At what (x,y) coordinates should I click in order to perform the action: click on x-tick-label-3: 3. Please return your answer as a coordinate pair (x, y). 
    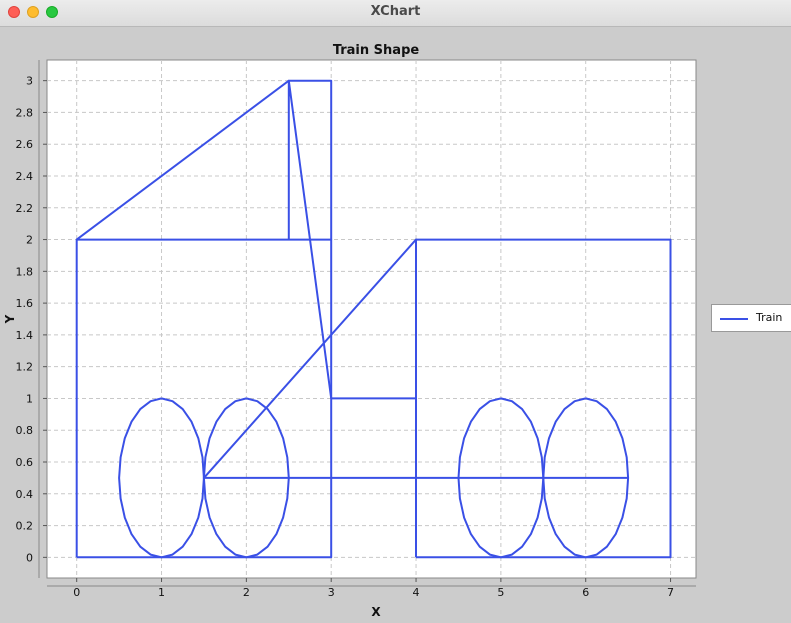
    Looking at the image, I should click on (331, 592).